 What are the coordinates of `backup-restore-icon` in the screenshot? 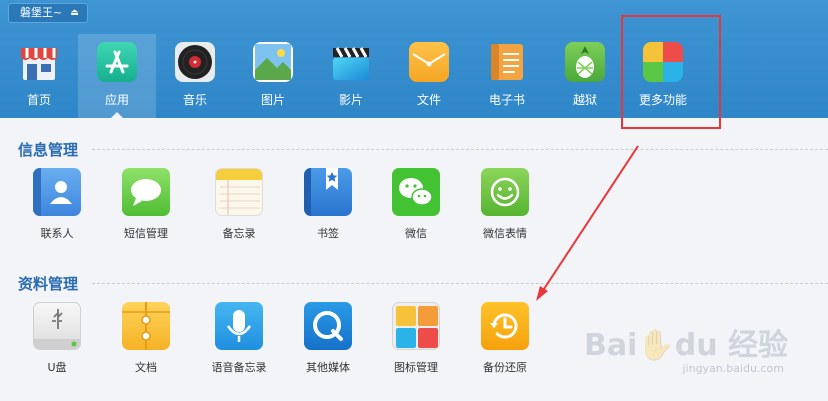 It's located at (505, 326).